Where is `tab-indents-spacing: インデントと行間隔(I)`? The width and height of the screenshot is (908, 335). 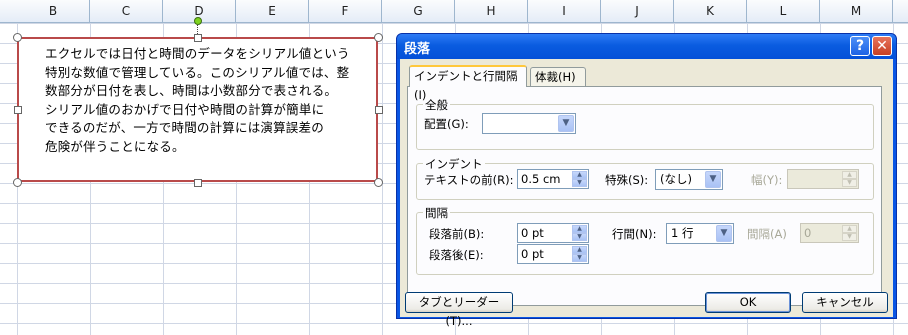
tab-indents-spacing: インデントと行間隔(I) is located at coordinates (468, 83).